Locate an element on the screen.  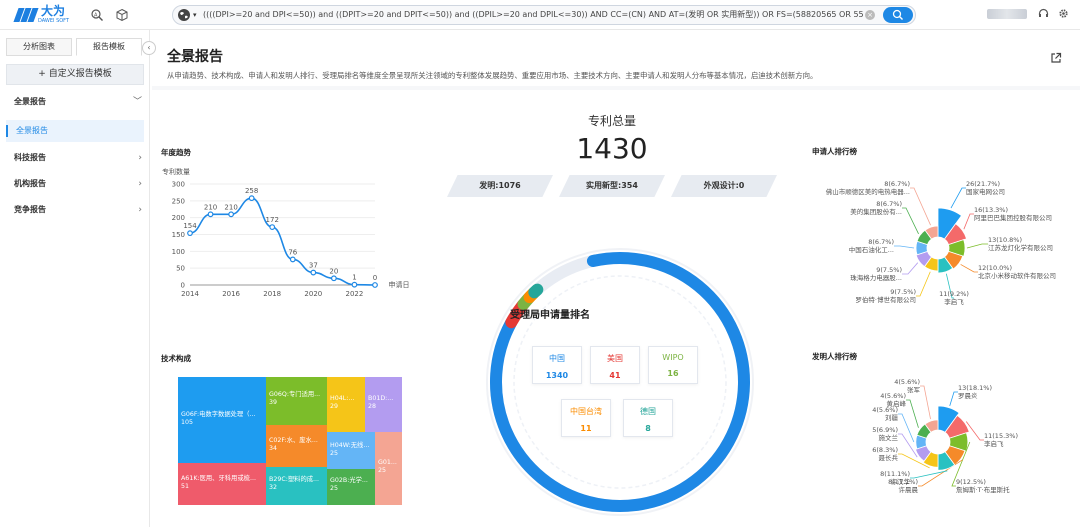
section-title-trend: 年度趋势 is located at coordinates (176, 152).